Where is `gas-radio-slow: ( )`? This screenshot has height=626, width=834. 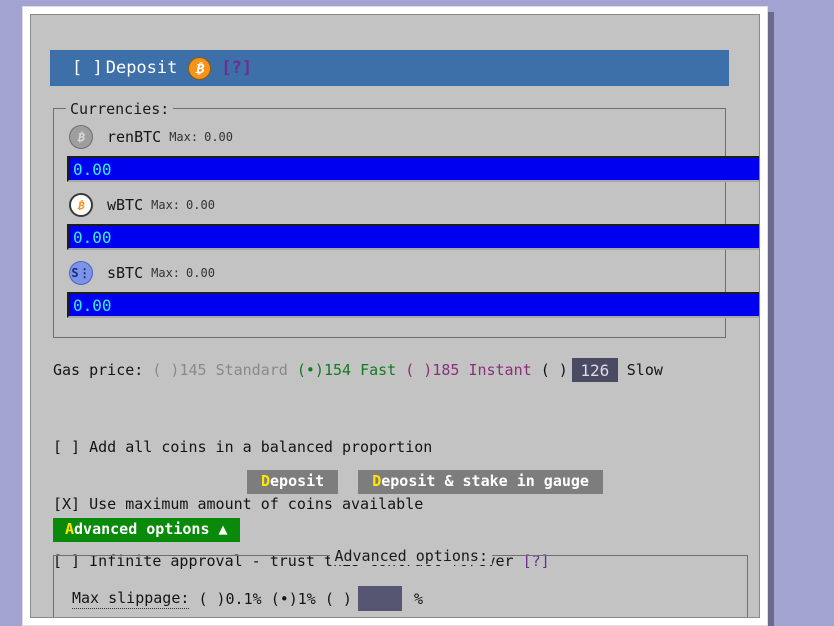
gas-radio-slow: ( ) is located at coordinates (554, 370).